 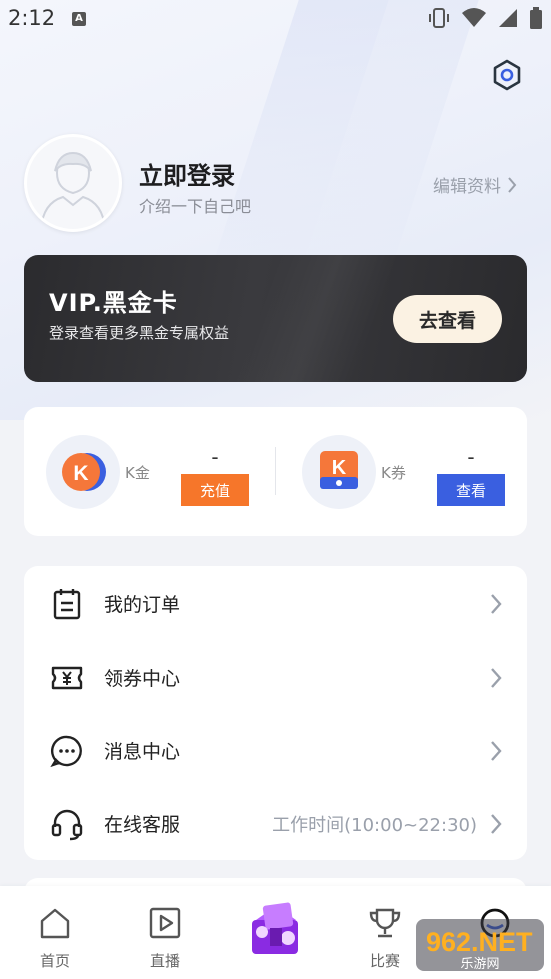 What do you see at coordinates (67, 677) in the screenshot?
I see `ticket-yen-icon` at bounding box center [67, 677].